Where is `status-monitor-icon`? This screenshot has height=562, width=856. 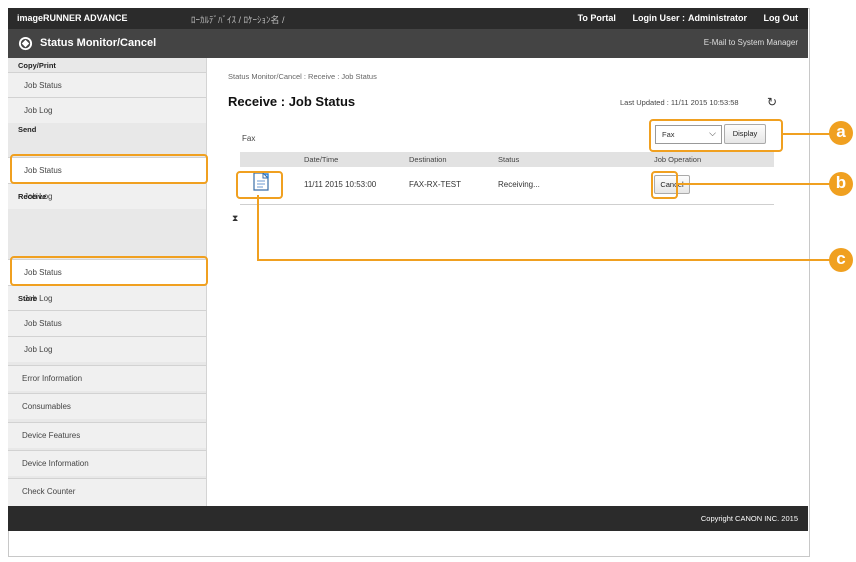
status-monitor-icon is located at coordinates (25, 43).